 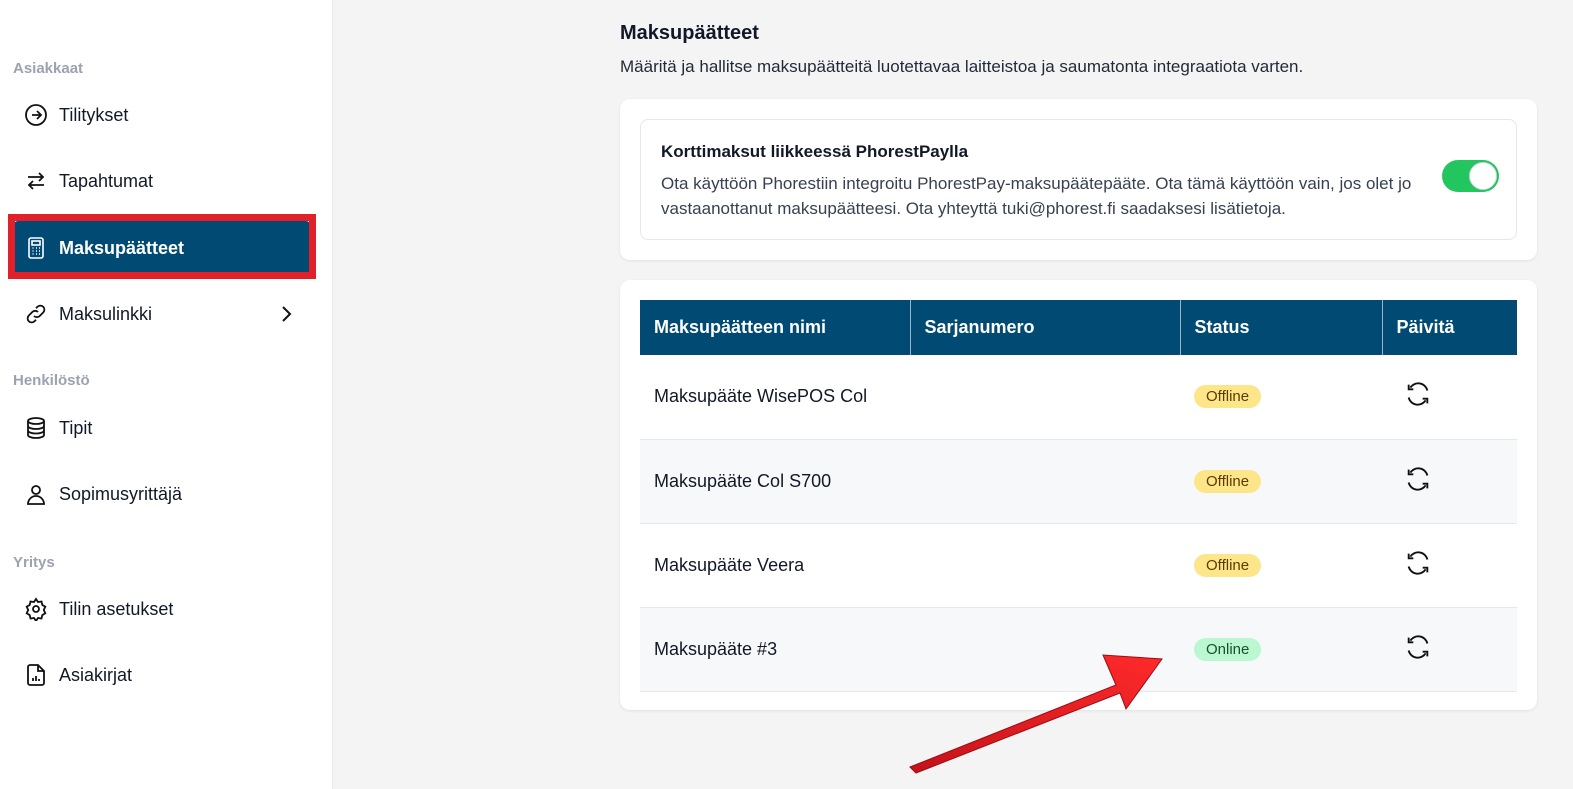 I want to click on sidebar-item-label: Asiakirjat, so click(x=96, y=674).